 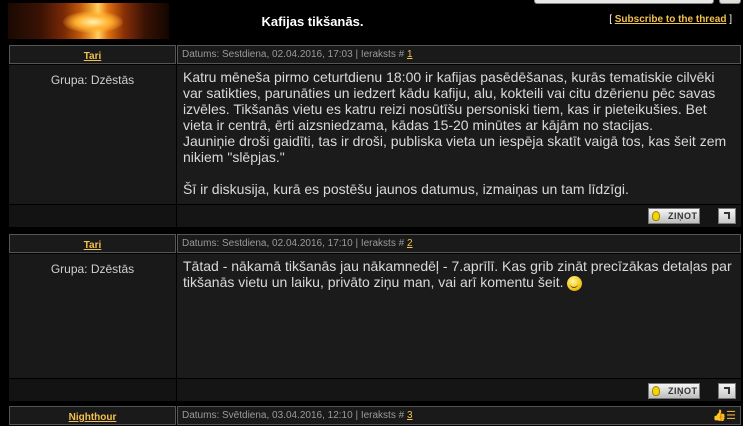 What do you see at coordinates (410, 415) in the screenshot?
I see `post-number-link: 3` at bounding box center [410, 415].